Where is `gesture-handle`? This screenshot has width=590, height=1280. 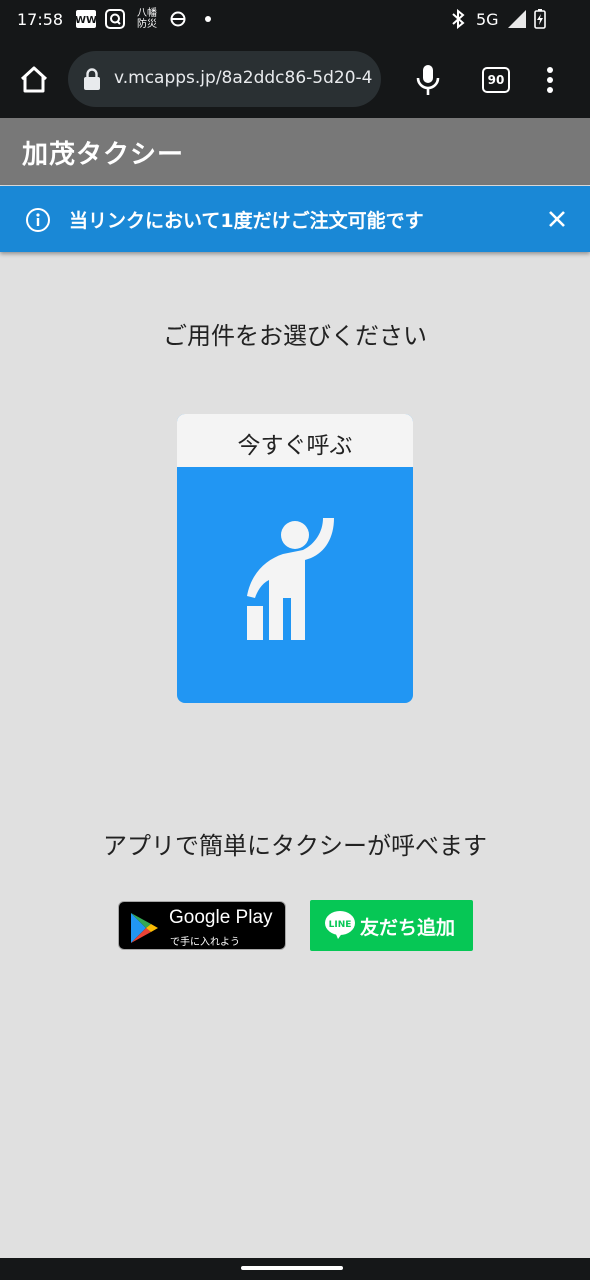
gesture-handle is located at coordinates (292, 1268).